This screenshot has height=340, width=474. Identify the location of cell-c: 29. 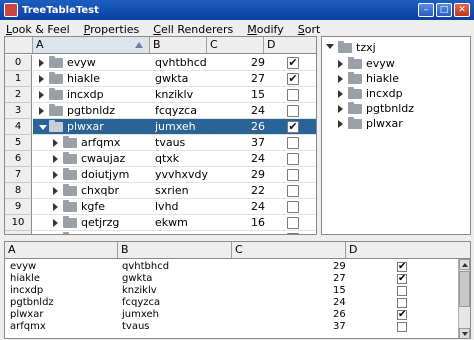
(339, 266).